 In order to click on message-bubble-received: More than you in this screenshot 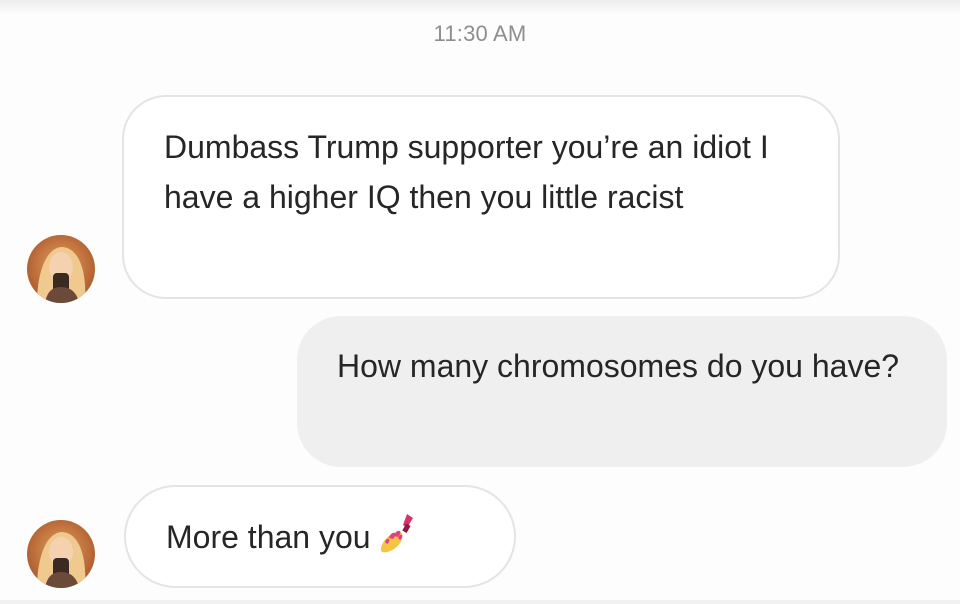, I will do `click(320, 536)`.